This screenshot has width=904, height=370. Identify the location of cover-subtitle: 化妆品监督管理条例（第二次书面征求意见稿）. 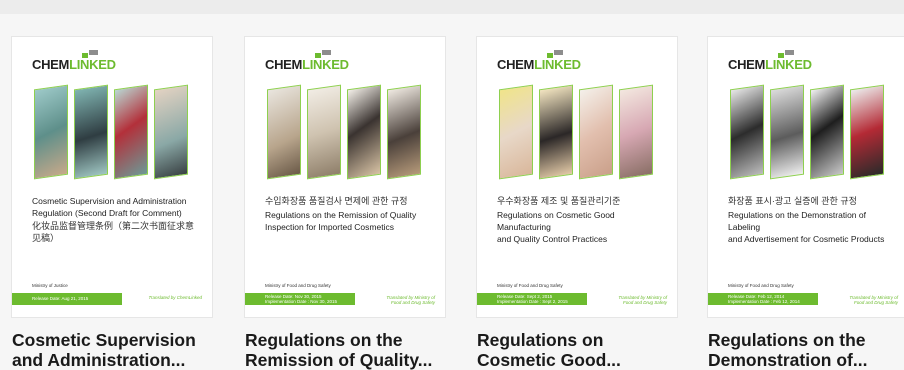
(113, 232).